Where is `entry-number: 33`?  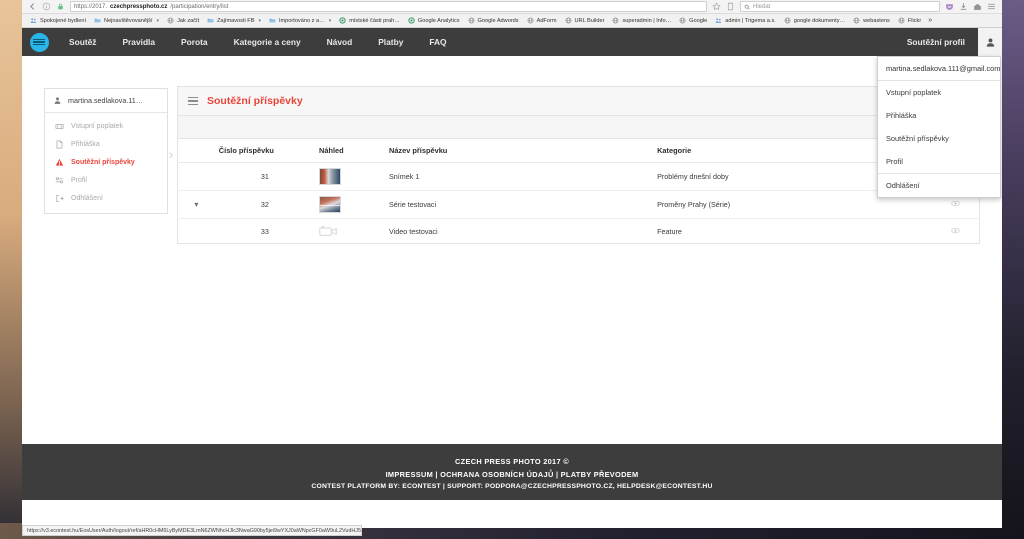 entry-number: 33 is located at coordinates (264, 231).